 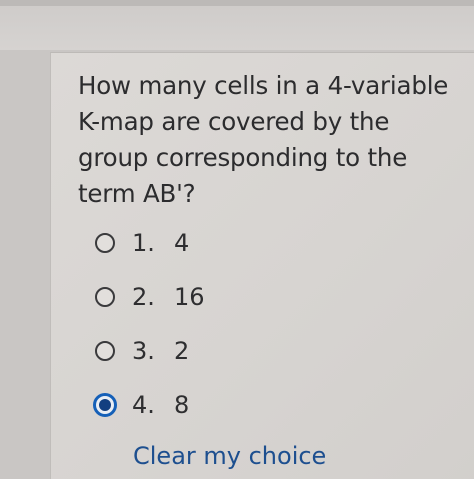 What do you see at coordinates (189, 297) in the screenshot?
I see `option-value: 16` at bounding box center [189, 297].